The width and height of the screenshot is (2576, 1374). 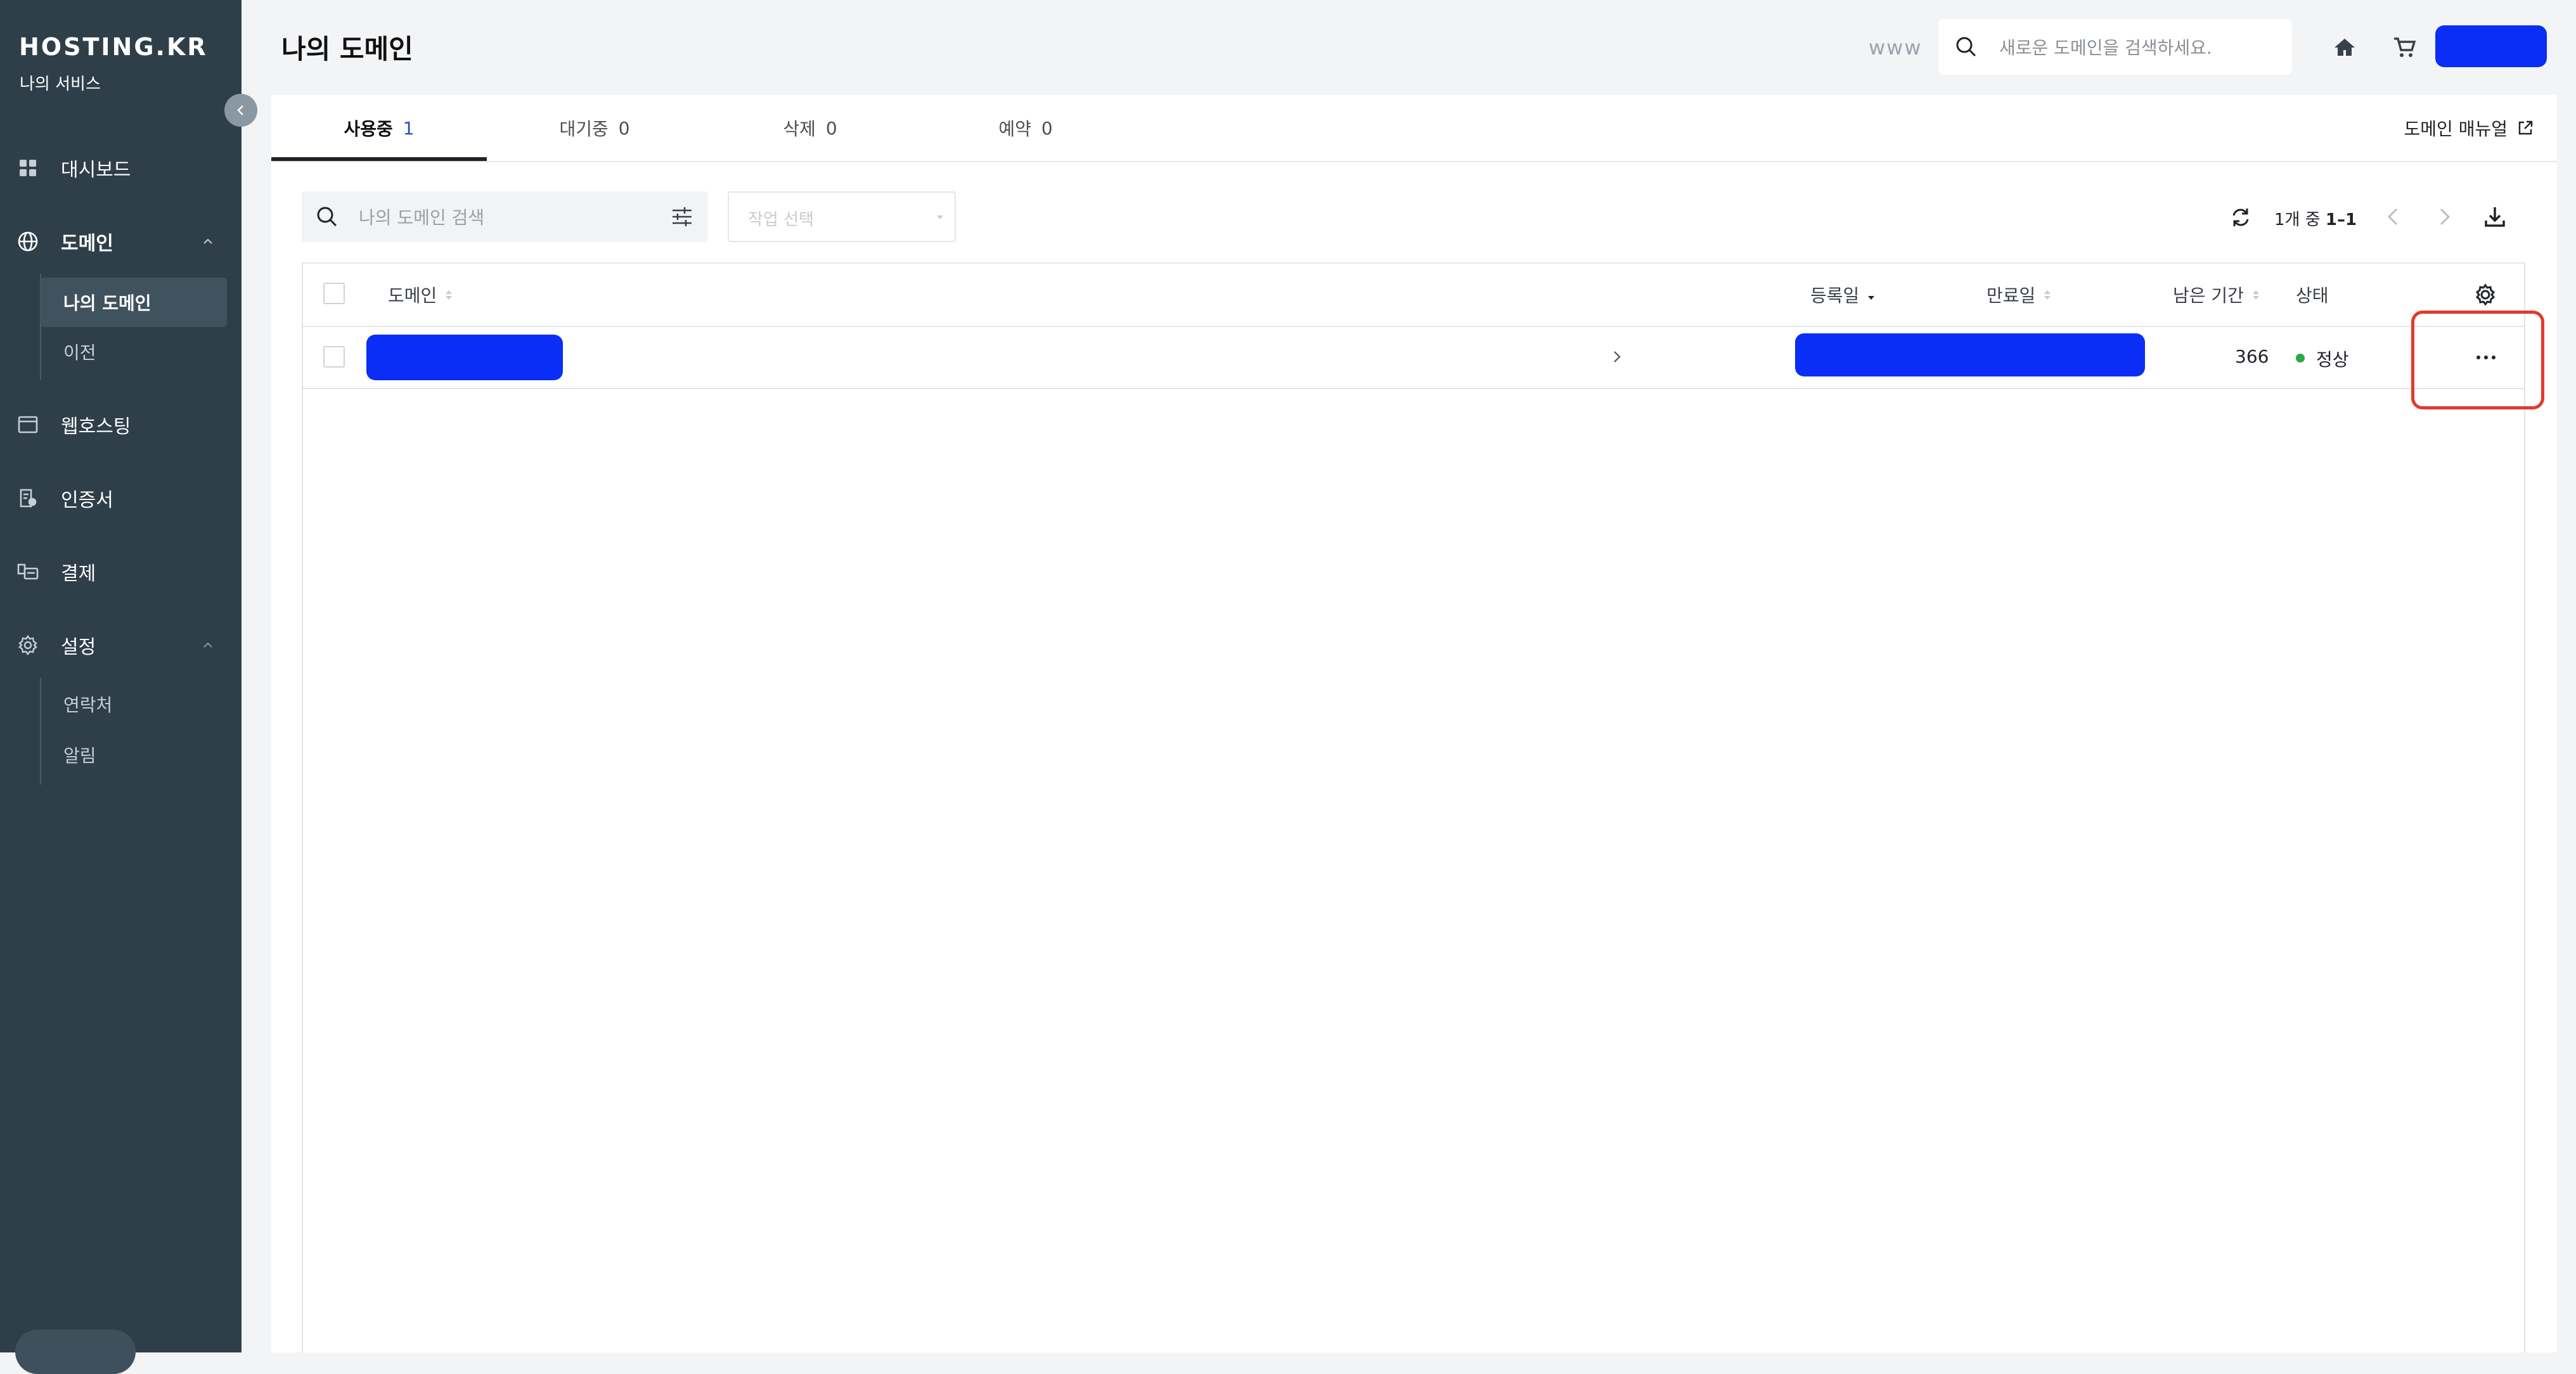 What do you see at coordinates (2240, 217) in the screenshot?
I see `refresh-icon` at bounding box center [2240, 217].